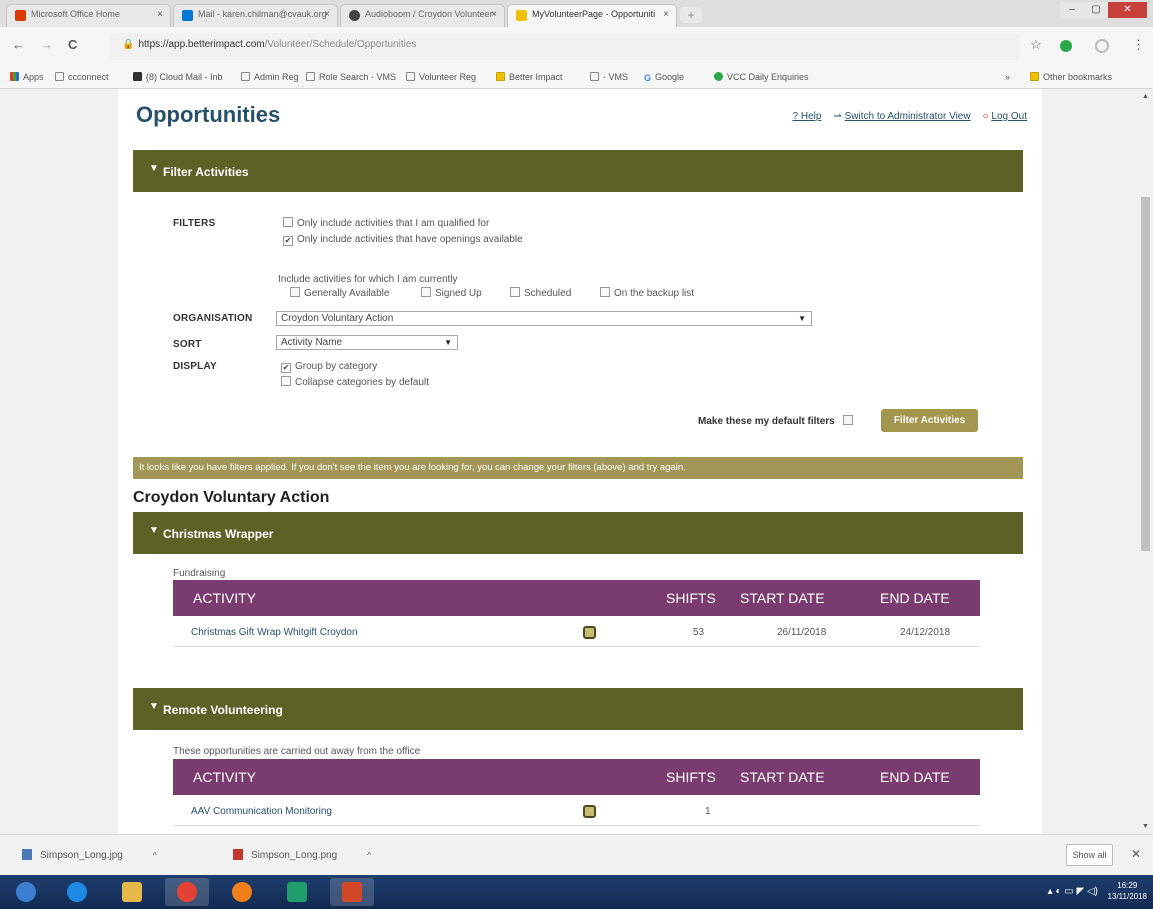 The image size is (1153, 909). Describe the element at coordinates (329, 367) in the screenshot. I see `display-group-by-category: ✔ Group by category` at that location.